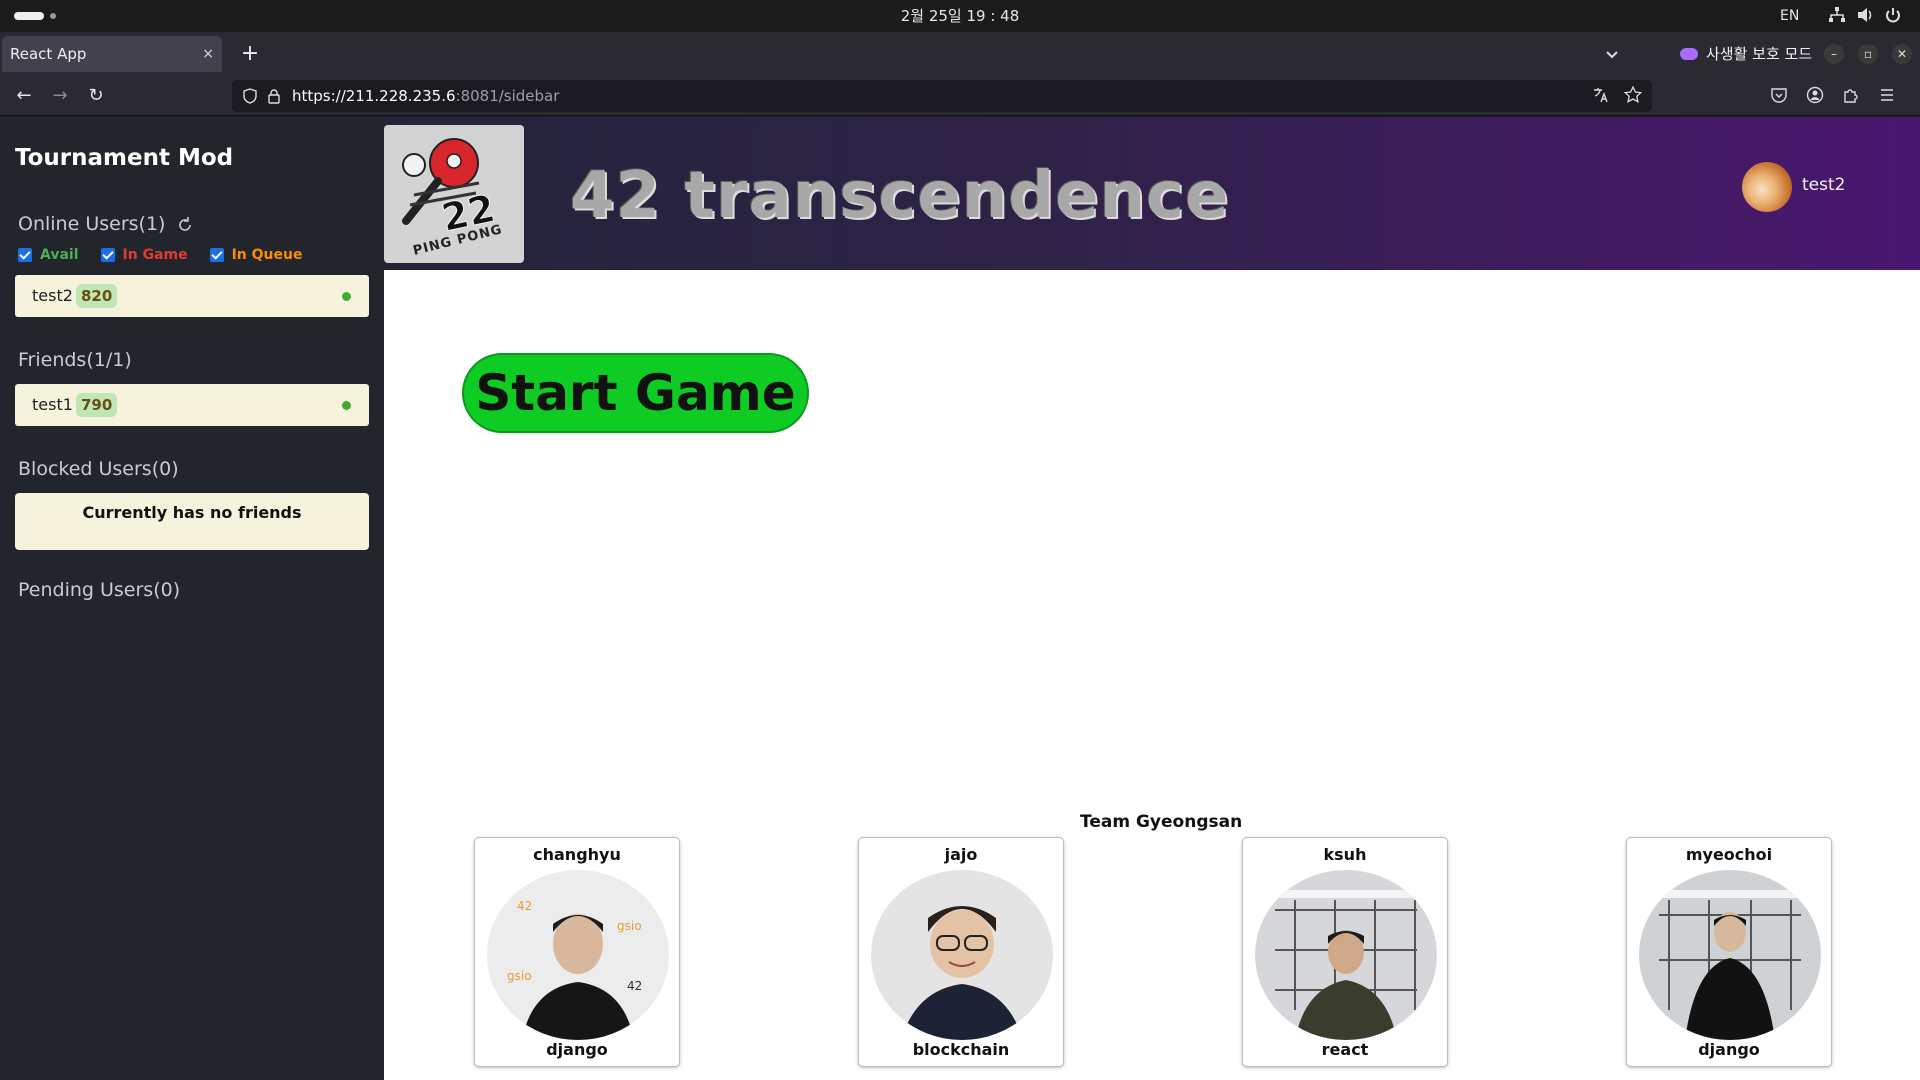 This screenshot has height=1080, width=1920. Describe the element at coordinates (507, 96) in the screenshot. I see `url-path: :8081/sidebar` at that location.